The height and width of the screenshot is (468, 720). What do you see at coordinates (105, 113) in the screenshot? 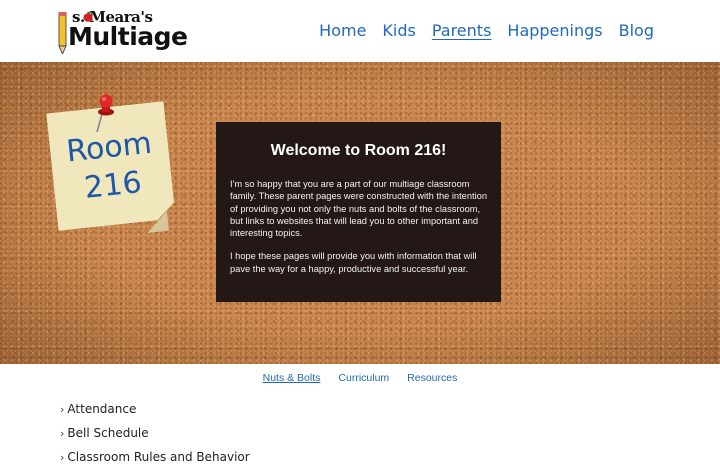
I see `push-pin-icon` at bounding box center [105, 113].